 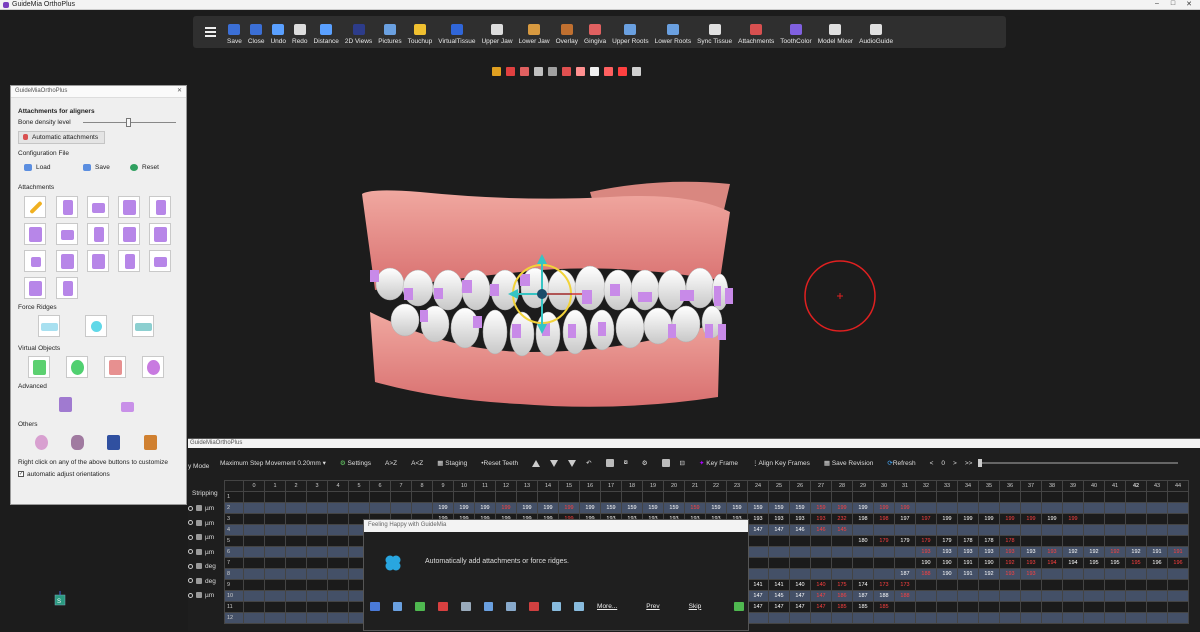 I want to click on grid-cell: 180, so click(x=863, y=541).